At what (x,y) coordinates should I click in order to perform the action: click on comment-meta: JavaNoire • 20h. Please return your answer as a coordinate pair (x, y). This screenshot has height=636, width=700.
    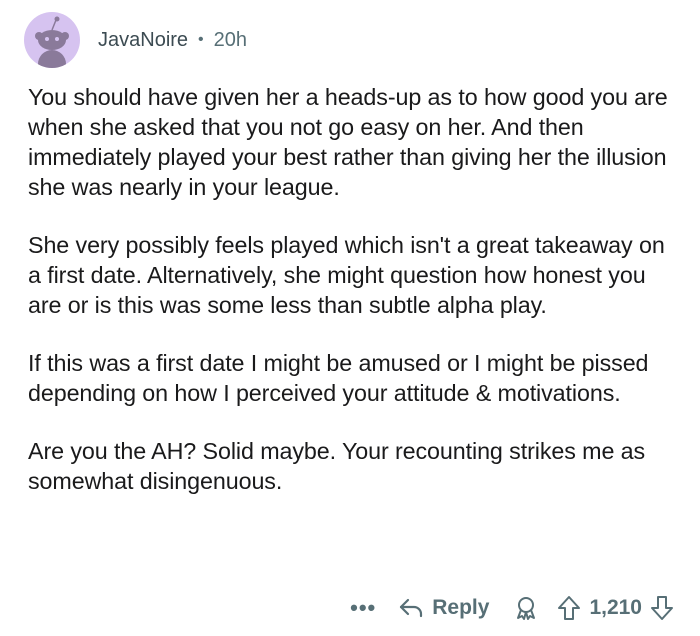
    Looking at the image, I should click on (172, 40).